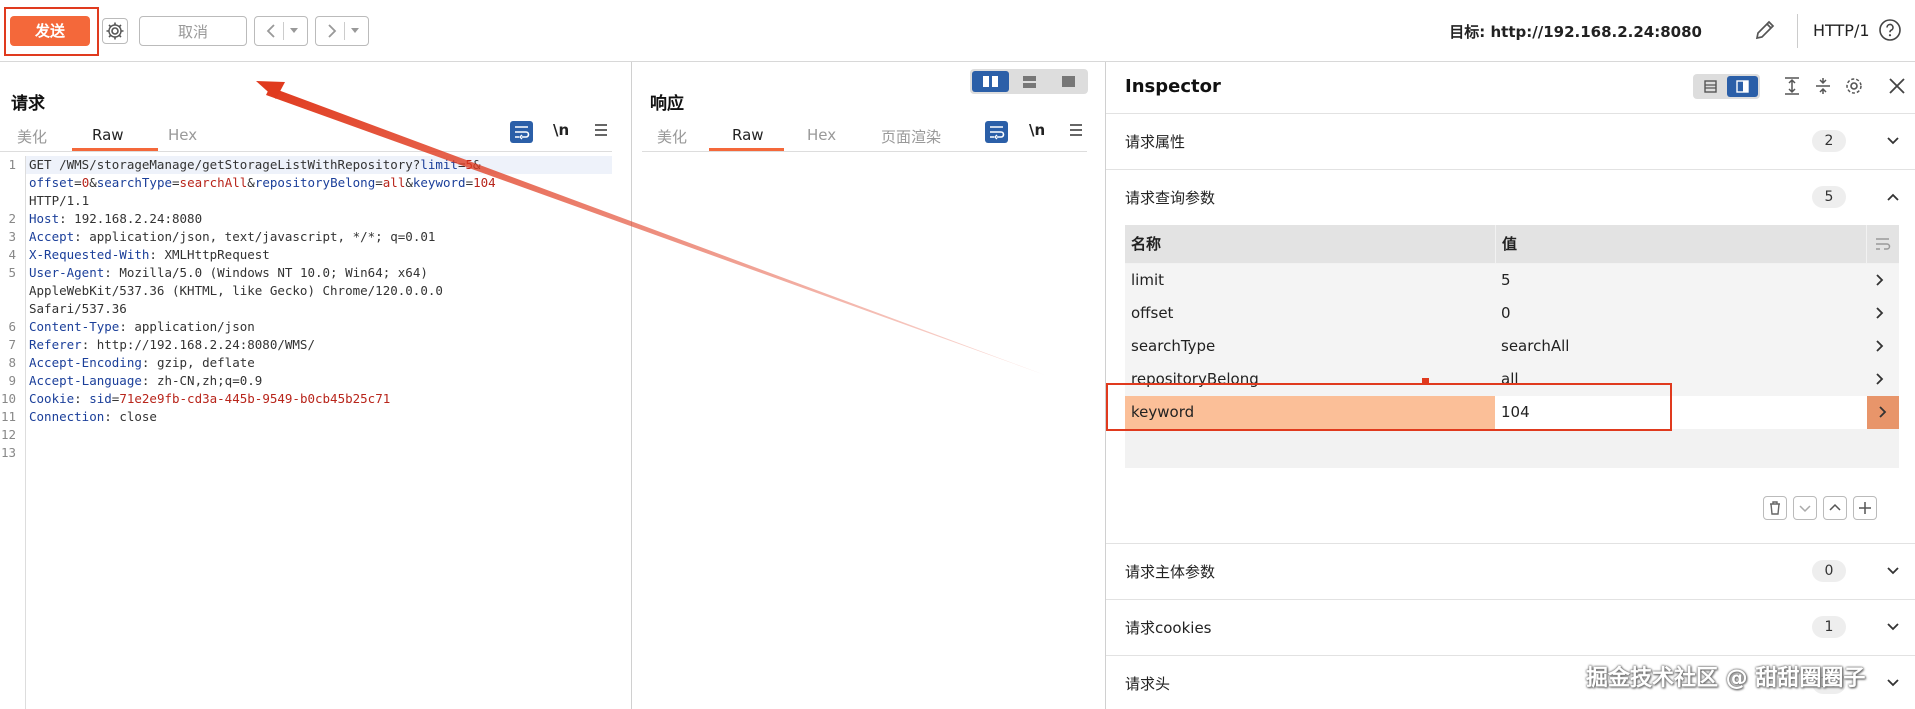 The image size is (1915, 709). Describe the element at coordinates (142, 326) in the screenshot. I see `code-line: Content-Type: application/json` at that location.